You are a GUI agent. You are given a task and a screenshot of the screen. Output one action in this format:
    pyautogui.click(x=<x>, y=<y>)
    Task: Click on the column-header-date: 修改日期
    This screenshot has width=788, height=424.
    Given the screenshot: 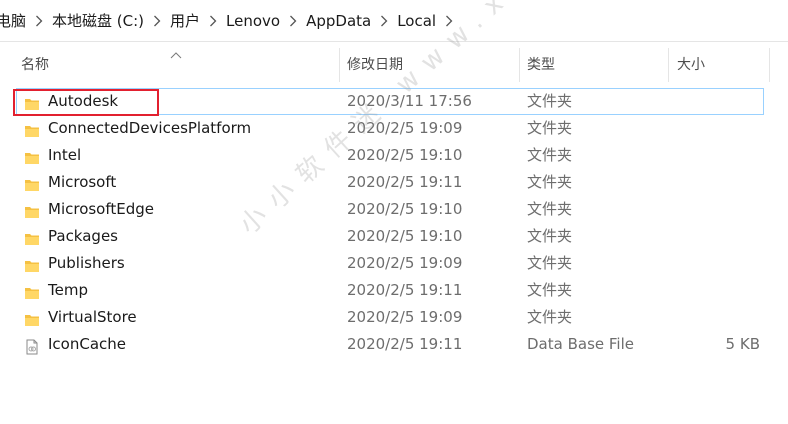 What is the action you would take?
    pyautogui.click(x=432, y=65)
    